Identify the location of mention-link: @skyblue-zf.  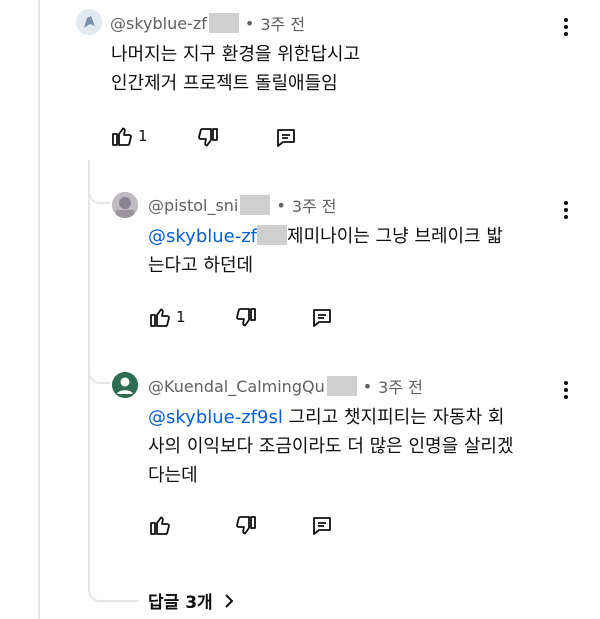
(218, 236).